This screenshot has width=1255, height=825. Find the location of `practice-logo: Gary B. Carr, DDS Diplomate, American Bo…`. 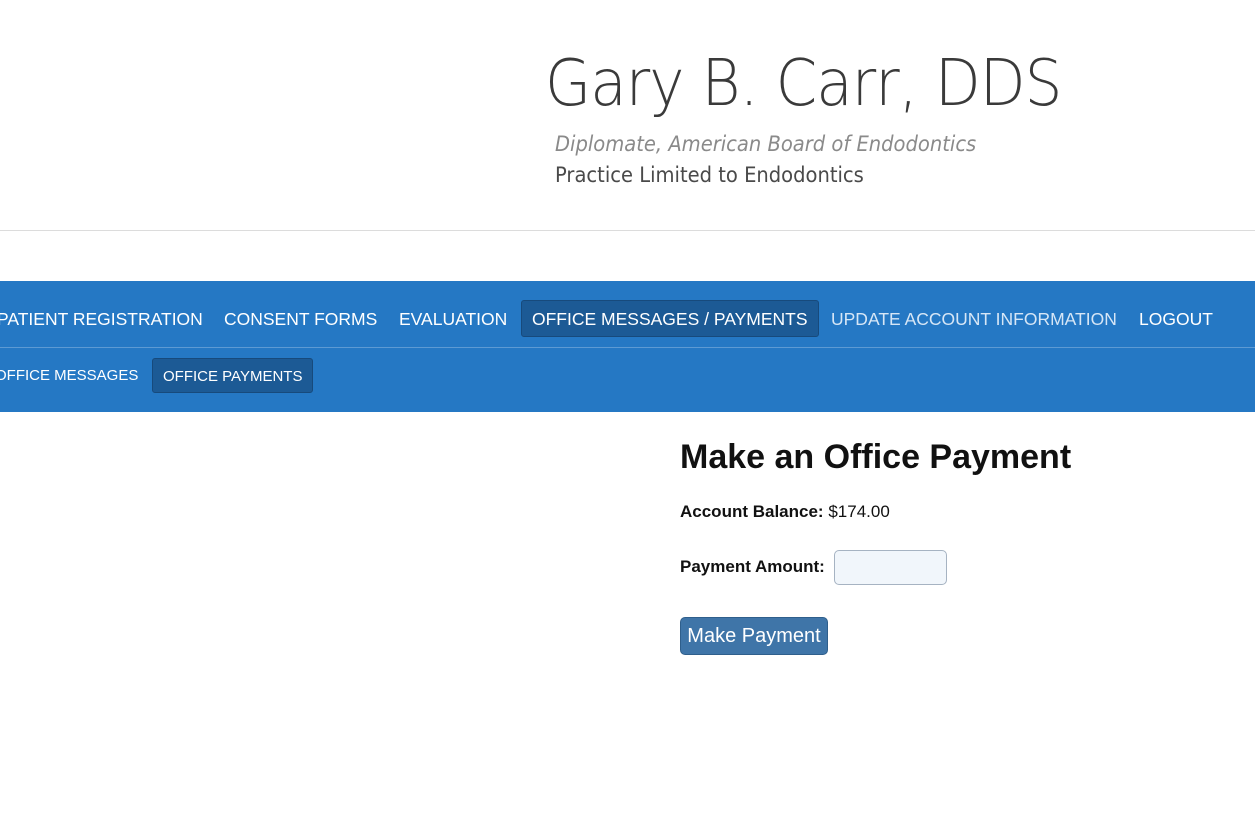

practice-logo: Gary B. Carr, DDS Diplomate, American Bo… is located at coordinates (805, 121).